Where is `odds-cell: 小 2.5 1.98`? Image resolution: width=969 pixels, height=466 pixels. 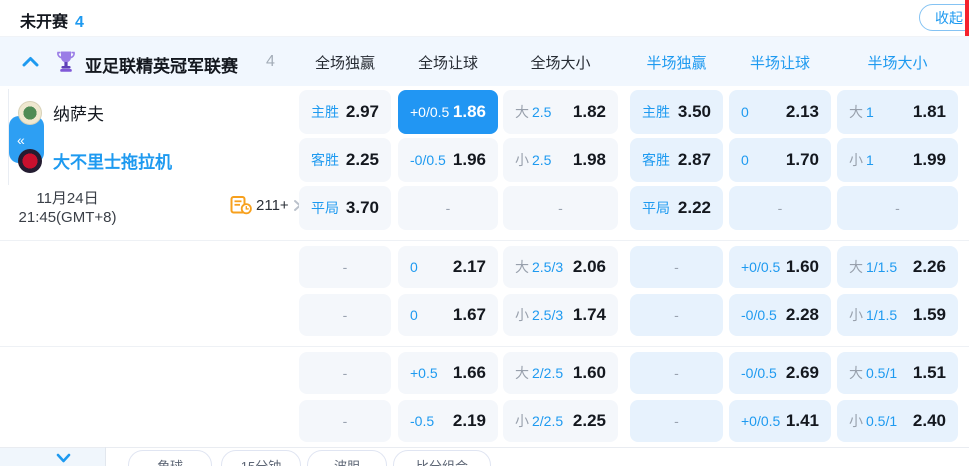
odds-cell: 小 2.5 1.98 is located at coordinates (560, 160).